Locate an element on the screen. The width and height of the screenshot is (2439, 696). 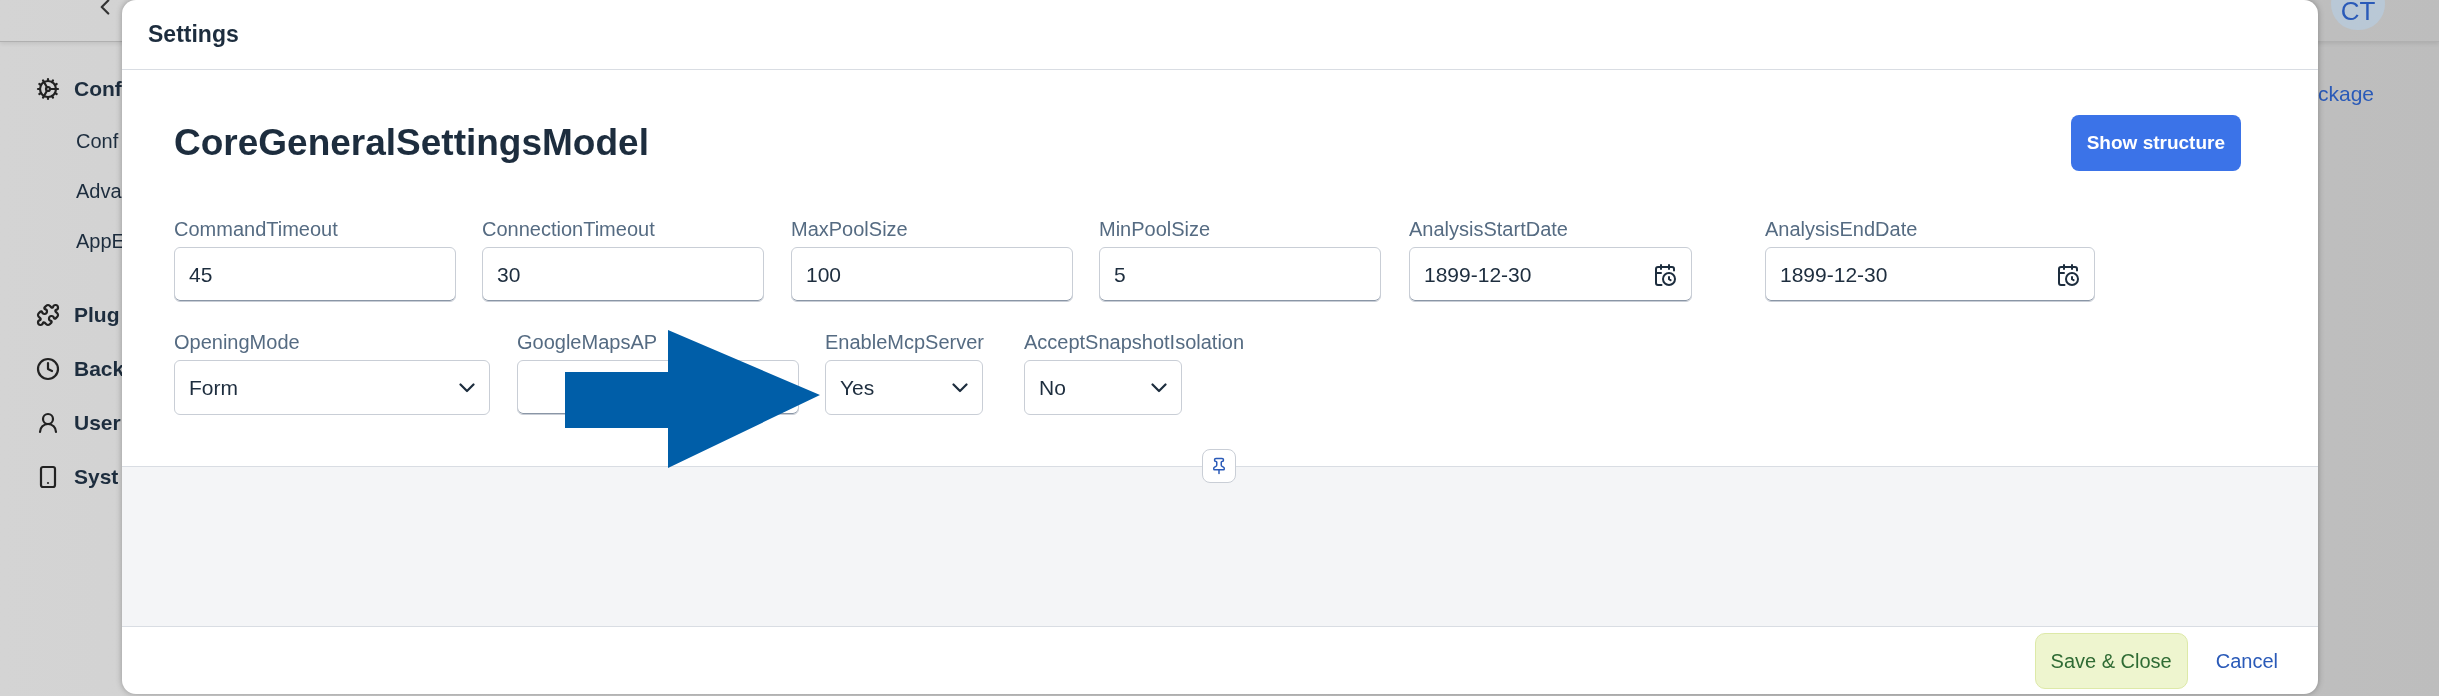
field-label: OpeningMode is located at coordinates (237, 342).